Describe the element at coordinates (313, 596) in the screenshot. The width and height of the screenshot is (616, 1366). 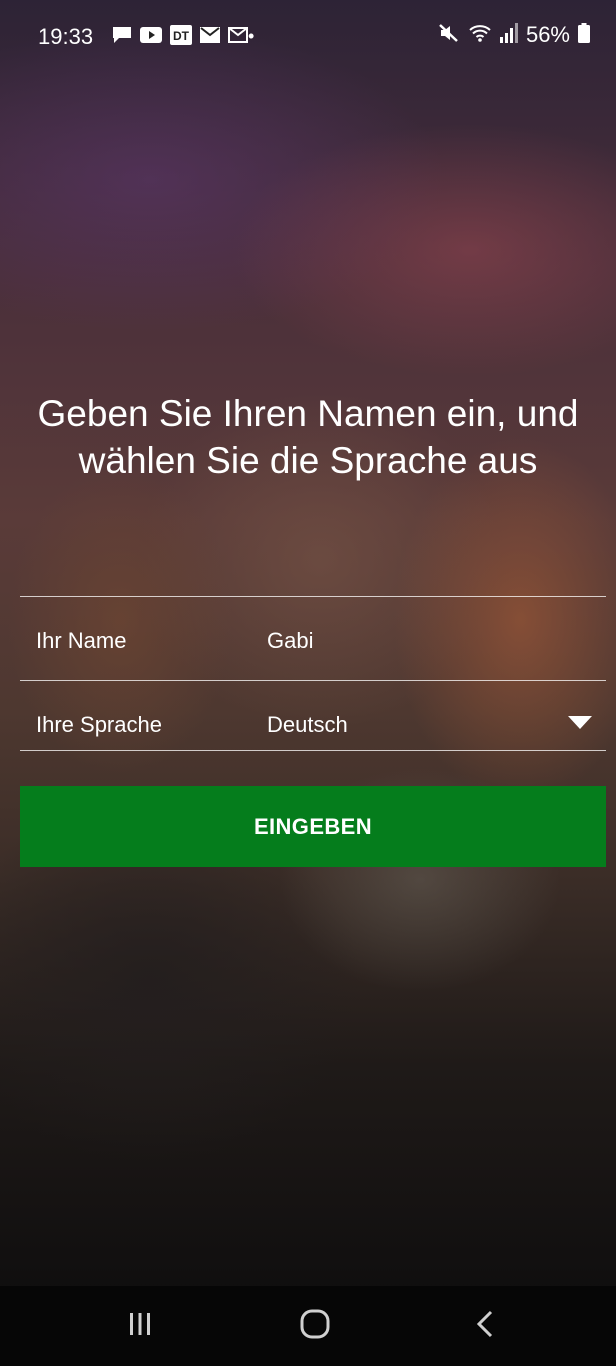
I see `form-divider-top` at that location.